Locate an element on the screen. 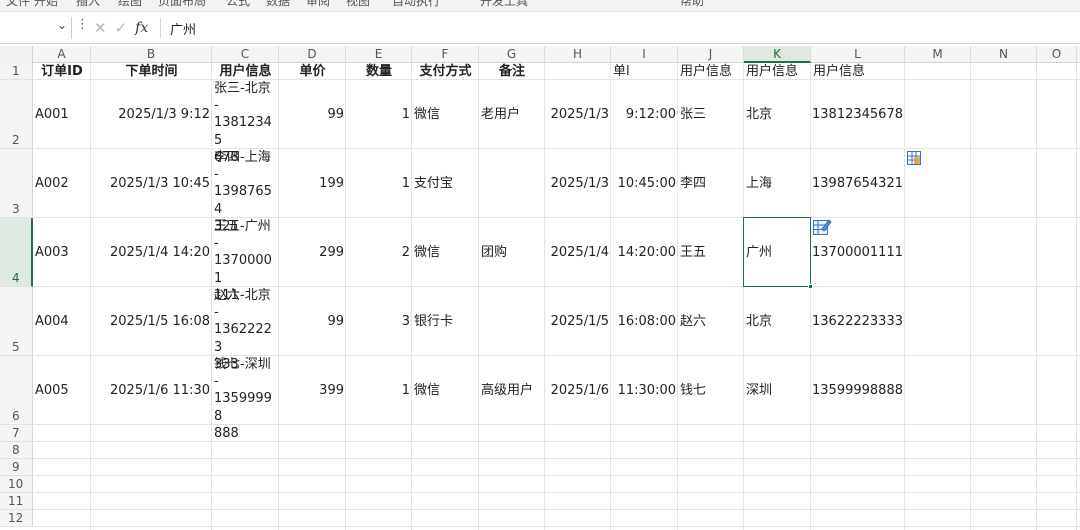 The height and width of the screenshot is (530, 1080). cell-f3: 支付宝 is located at coordinates (445, 183).